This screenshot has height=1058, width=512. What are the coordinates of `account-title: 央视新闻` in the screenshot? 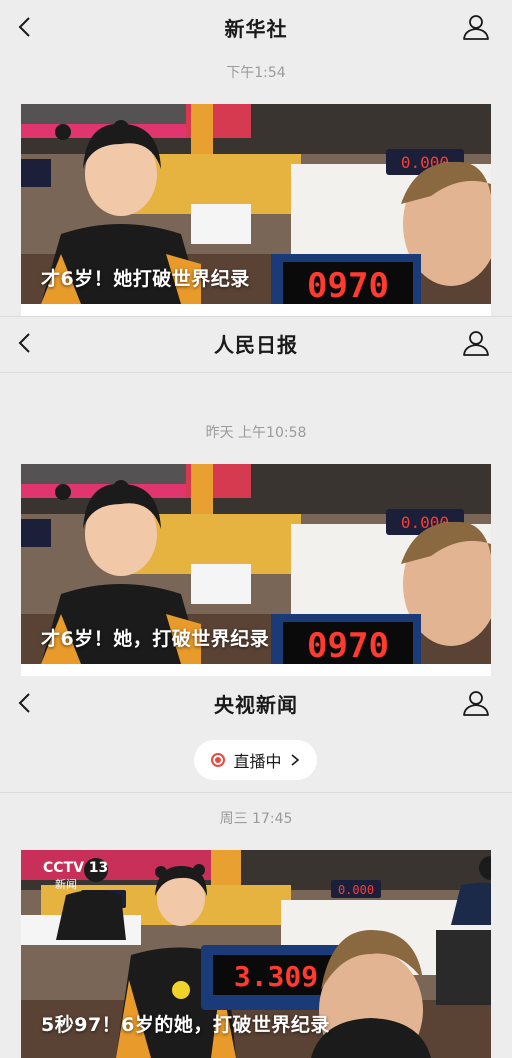 It's located at (256, 704).